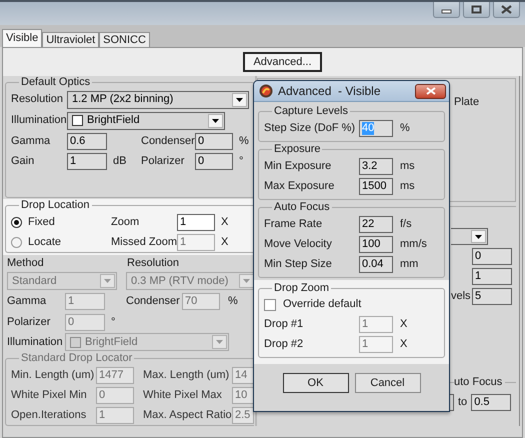 The height and width of the screenshot is (438, 525). I want to click on input-field: 0.5, so click(491, 402).